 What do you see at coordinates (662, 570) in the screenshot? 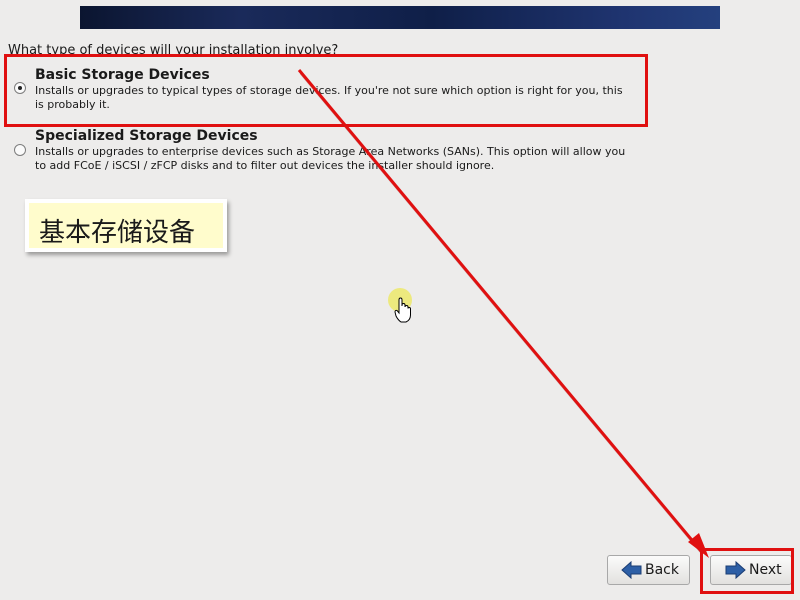
I see `back-button-label: Back` at bounding box center [662, 570].